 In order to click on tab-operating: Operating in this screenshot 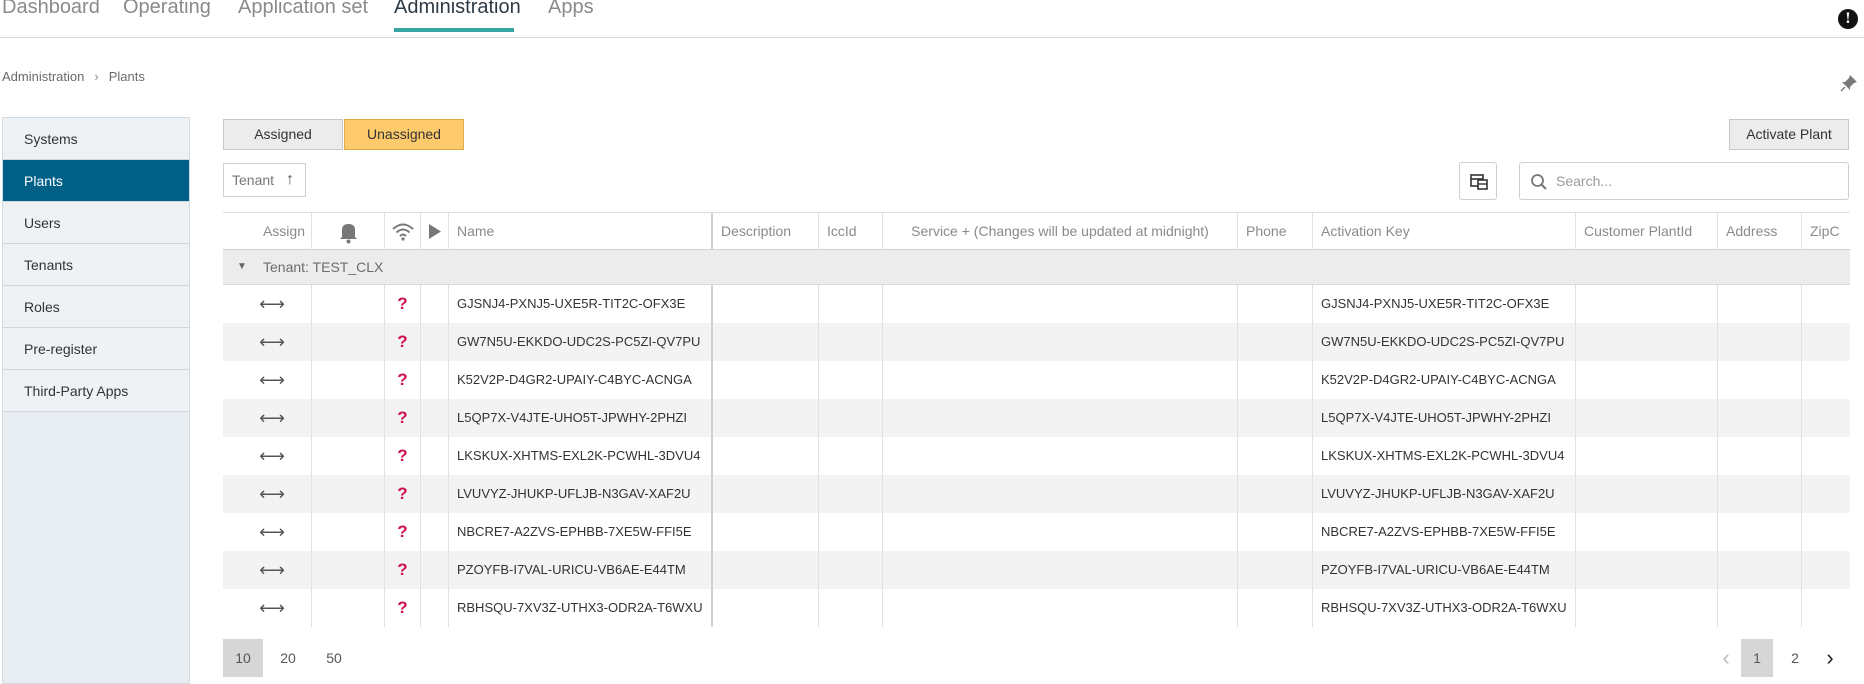, I will do `click(167, 9)`.